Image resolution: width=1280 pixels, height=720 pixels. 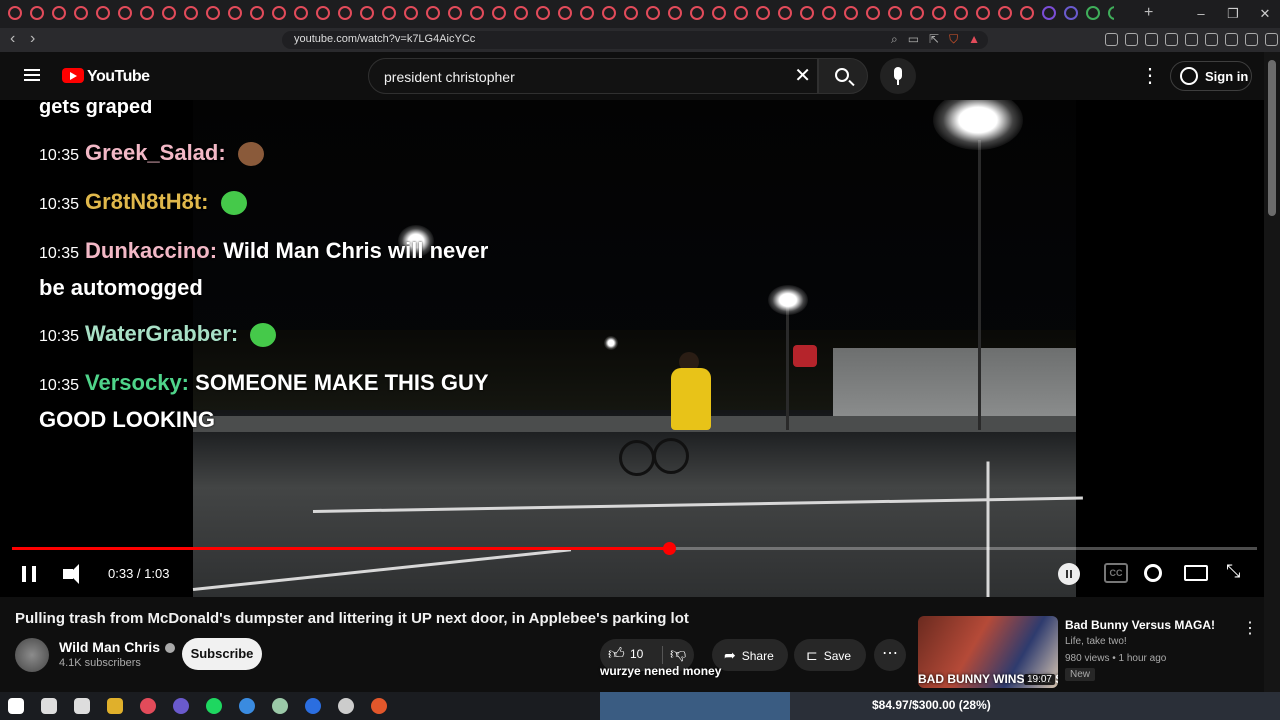 What do you see at coordinates (830, 655) in the screenshot?
I see `save-button: ⊏ Save` at bounding box center [830, 655].